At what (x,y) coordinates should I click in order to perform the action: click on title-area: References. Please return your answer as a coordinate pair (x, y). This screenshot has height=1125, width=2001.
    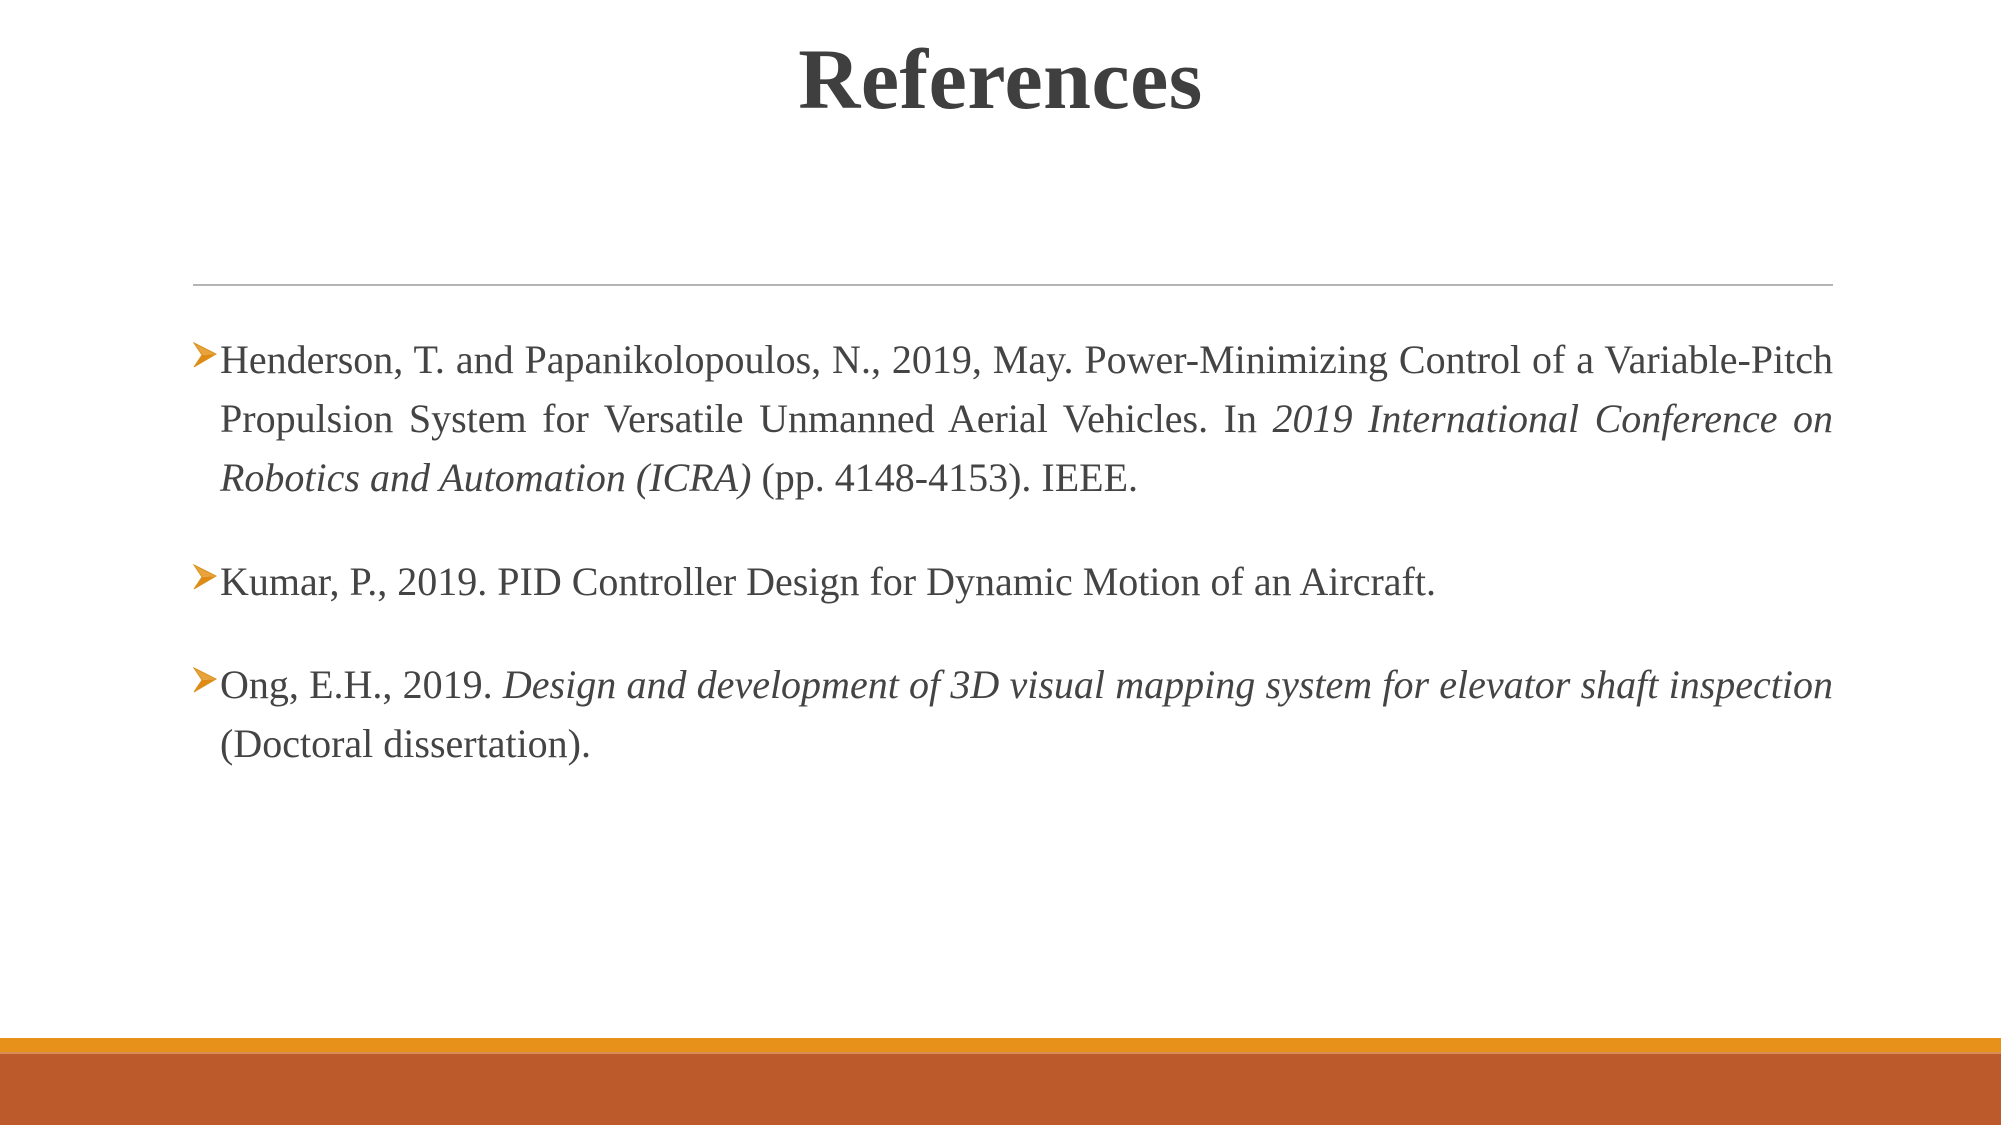
    Looking at the image, I should click on (1000, 79).